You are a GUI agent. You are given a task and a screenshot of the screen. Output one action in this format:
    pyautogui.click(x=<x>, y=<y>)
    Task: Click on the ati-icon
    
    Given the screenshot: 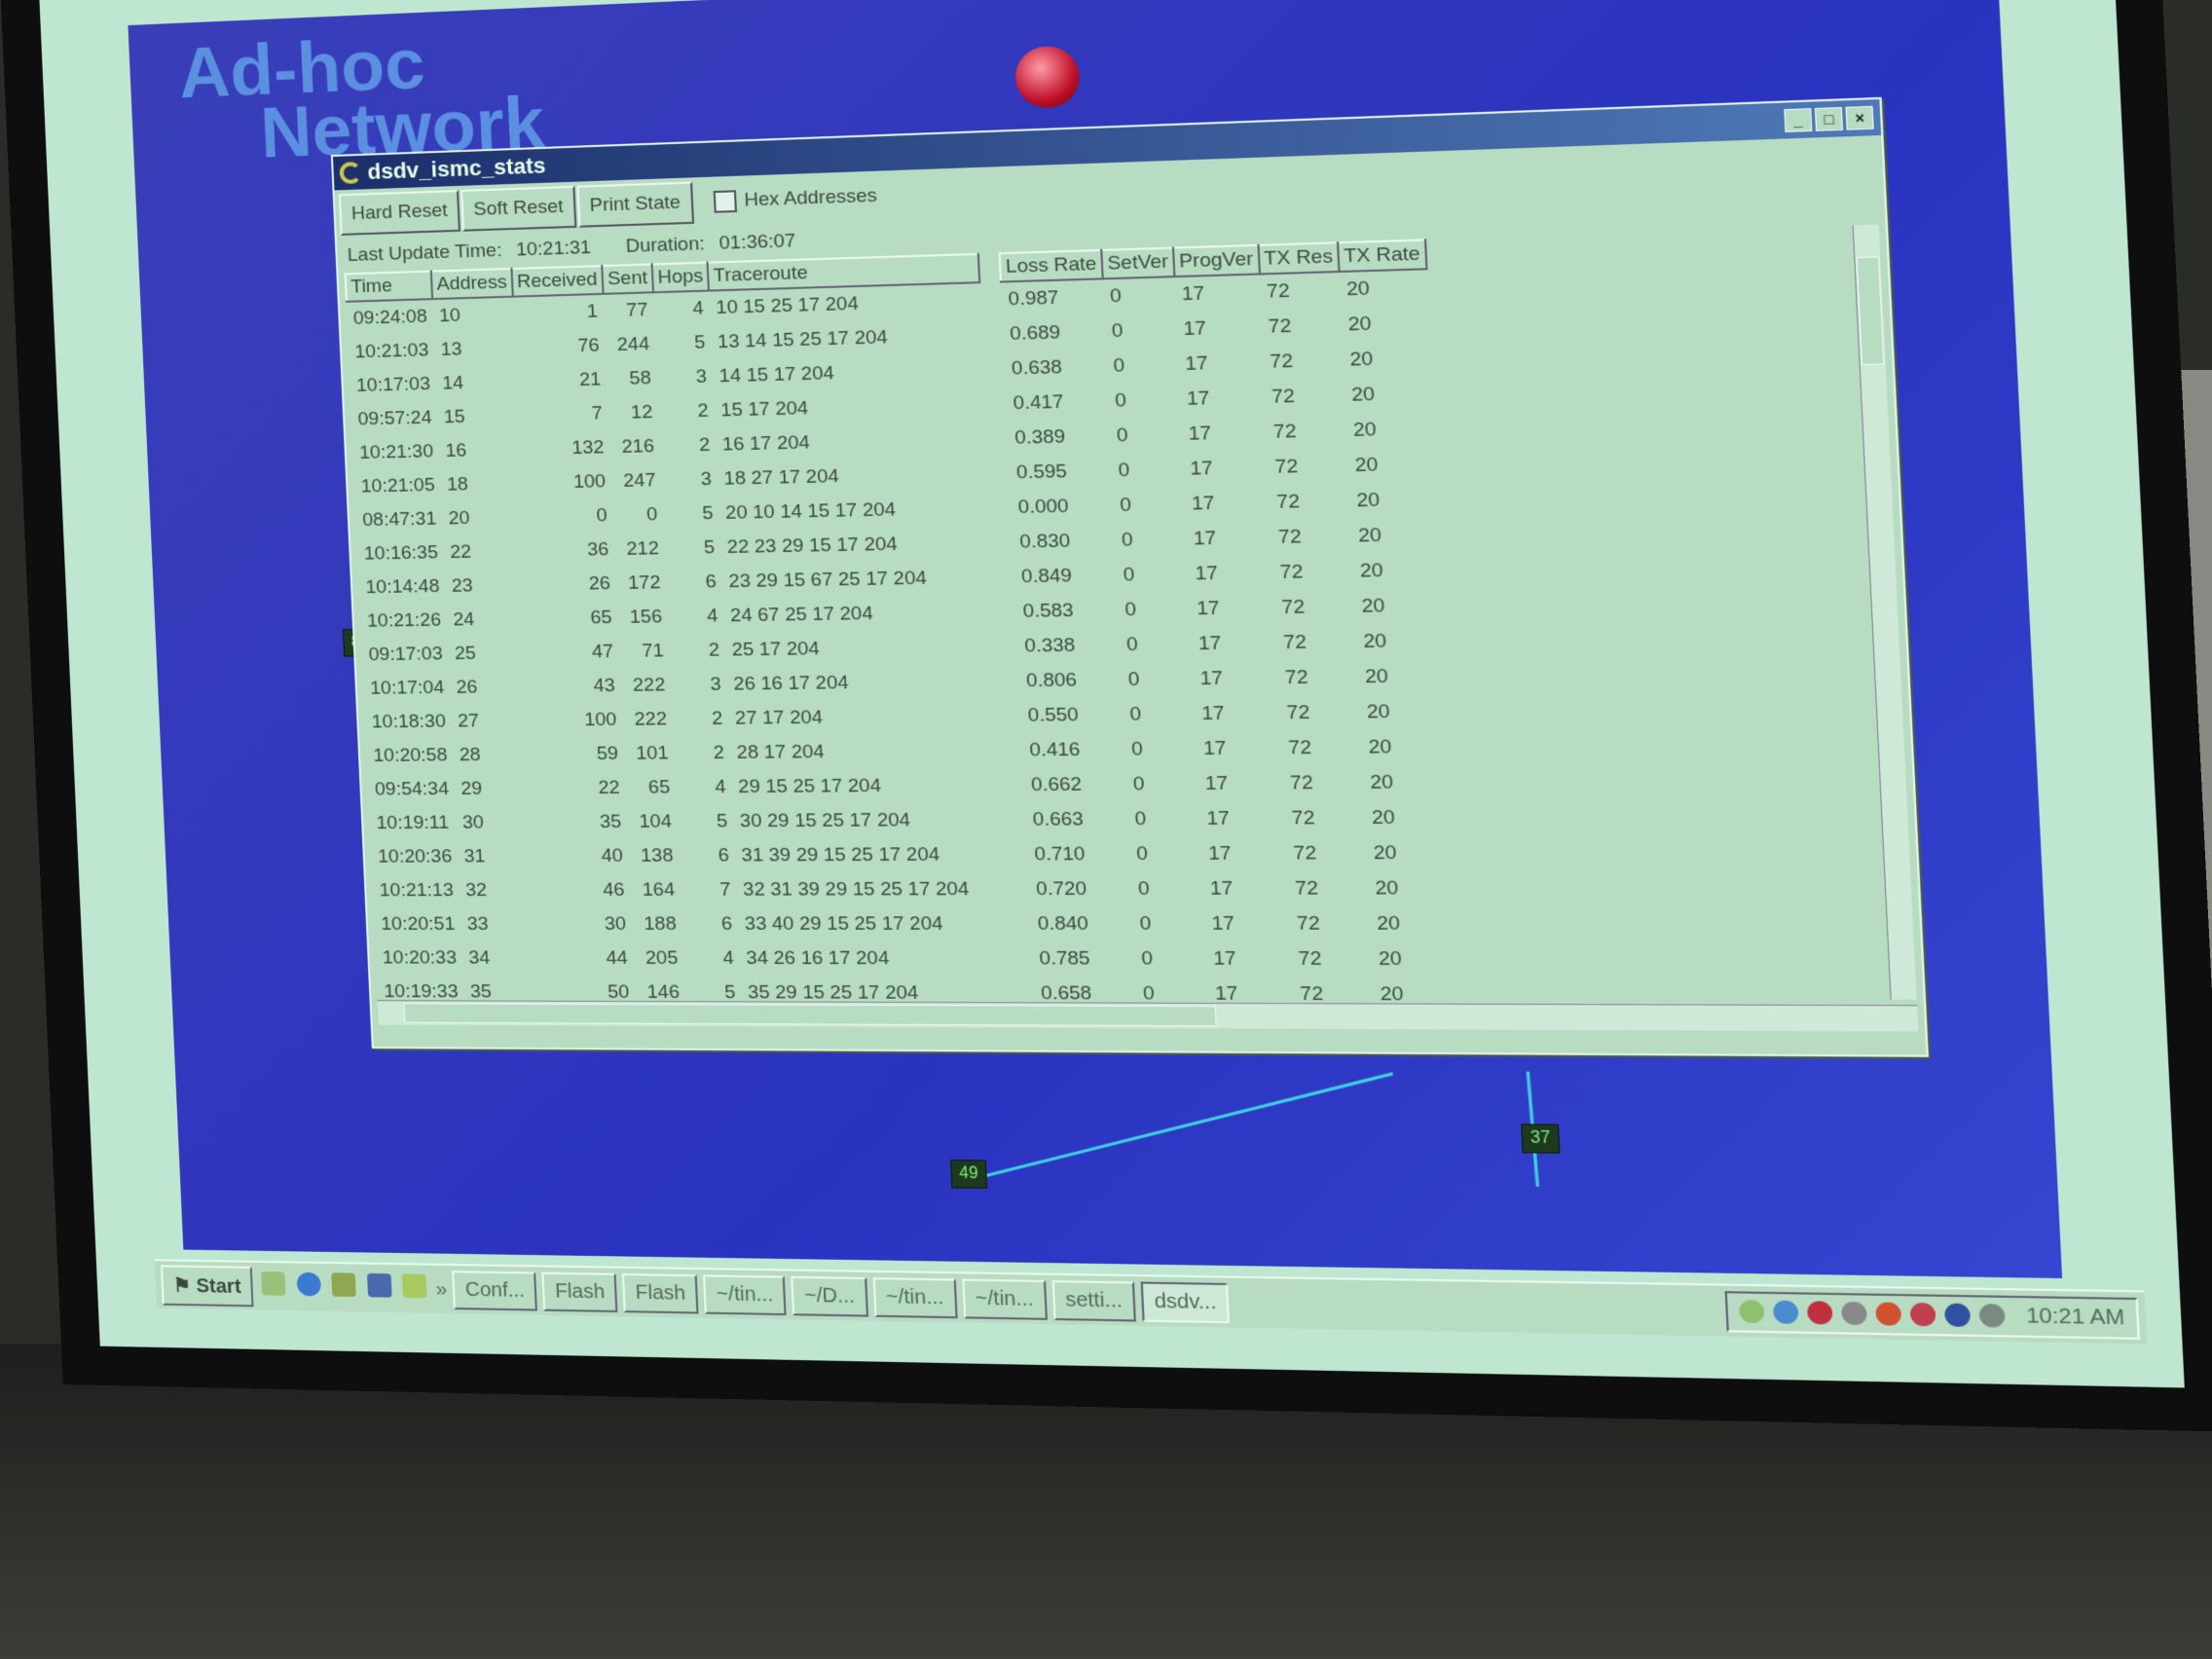 What is the action you would take?
    pyautogui.click(x=1820, y=1313)
    